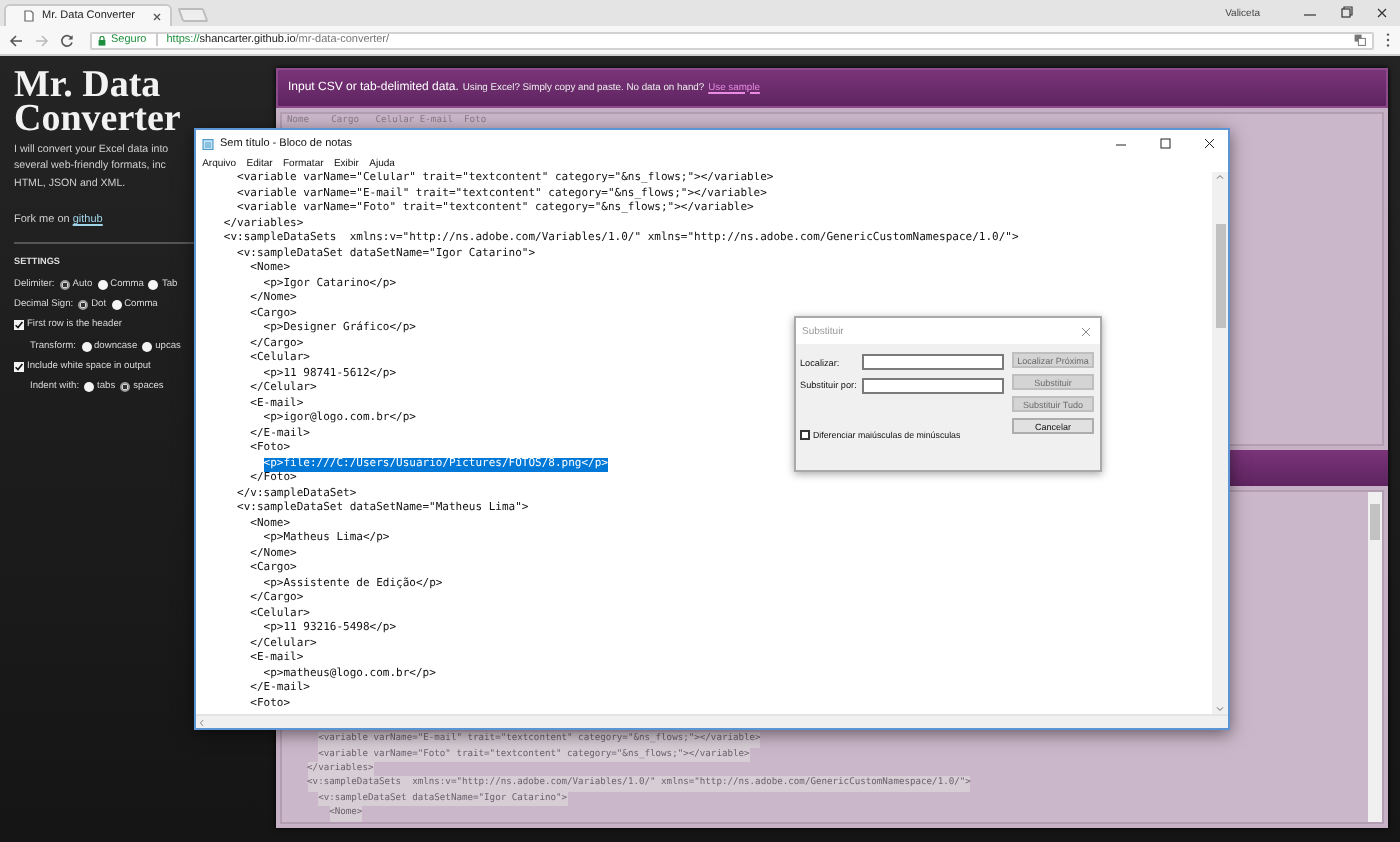 This screenshot has width=1400, height=842. Describe the element at coordinates (29, 16) in the screenshot. I see `page-icon` at that location.